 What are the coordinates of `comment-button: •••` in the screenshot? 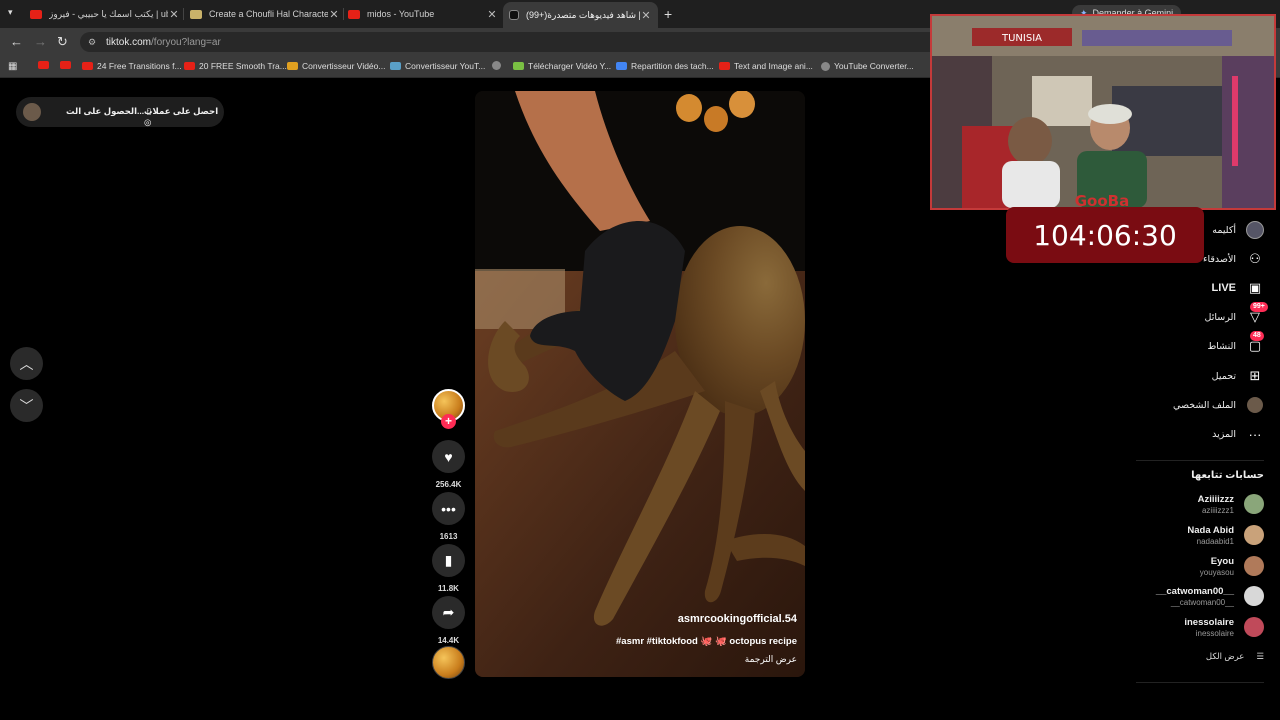 It's located at (448, 508).